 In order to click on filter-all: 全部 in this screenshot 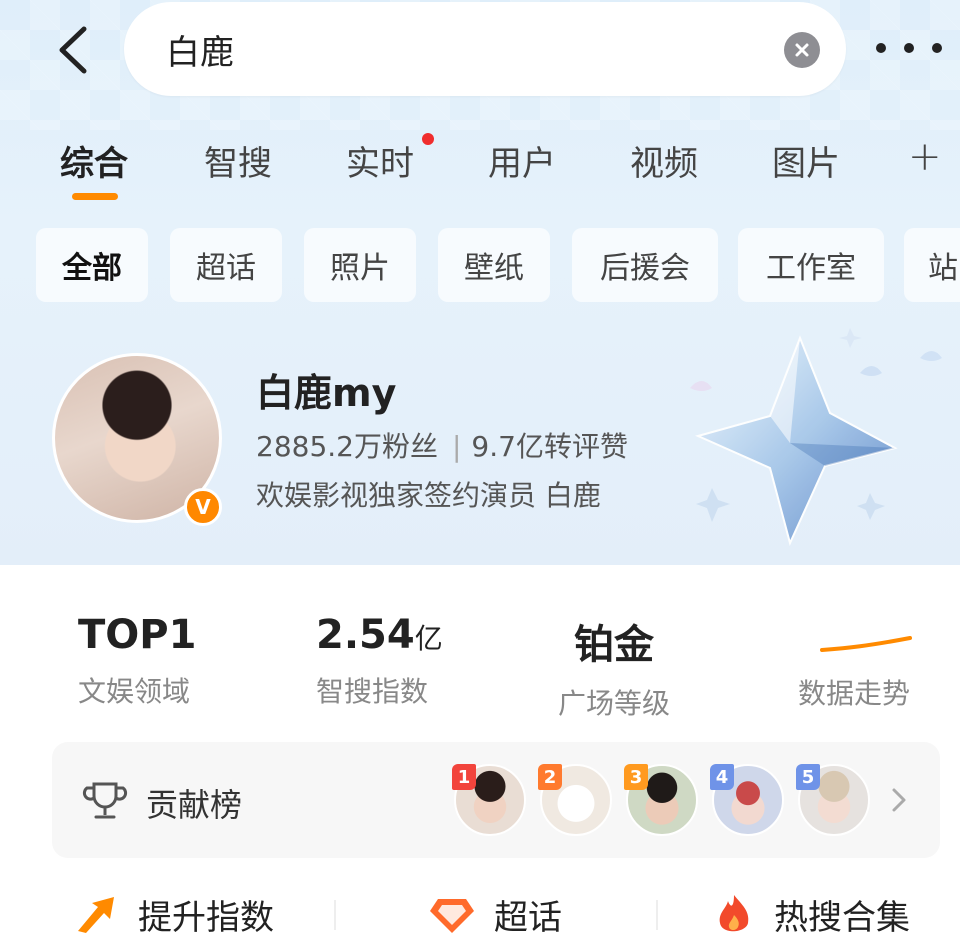, I will do `click(92, 265)`.